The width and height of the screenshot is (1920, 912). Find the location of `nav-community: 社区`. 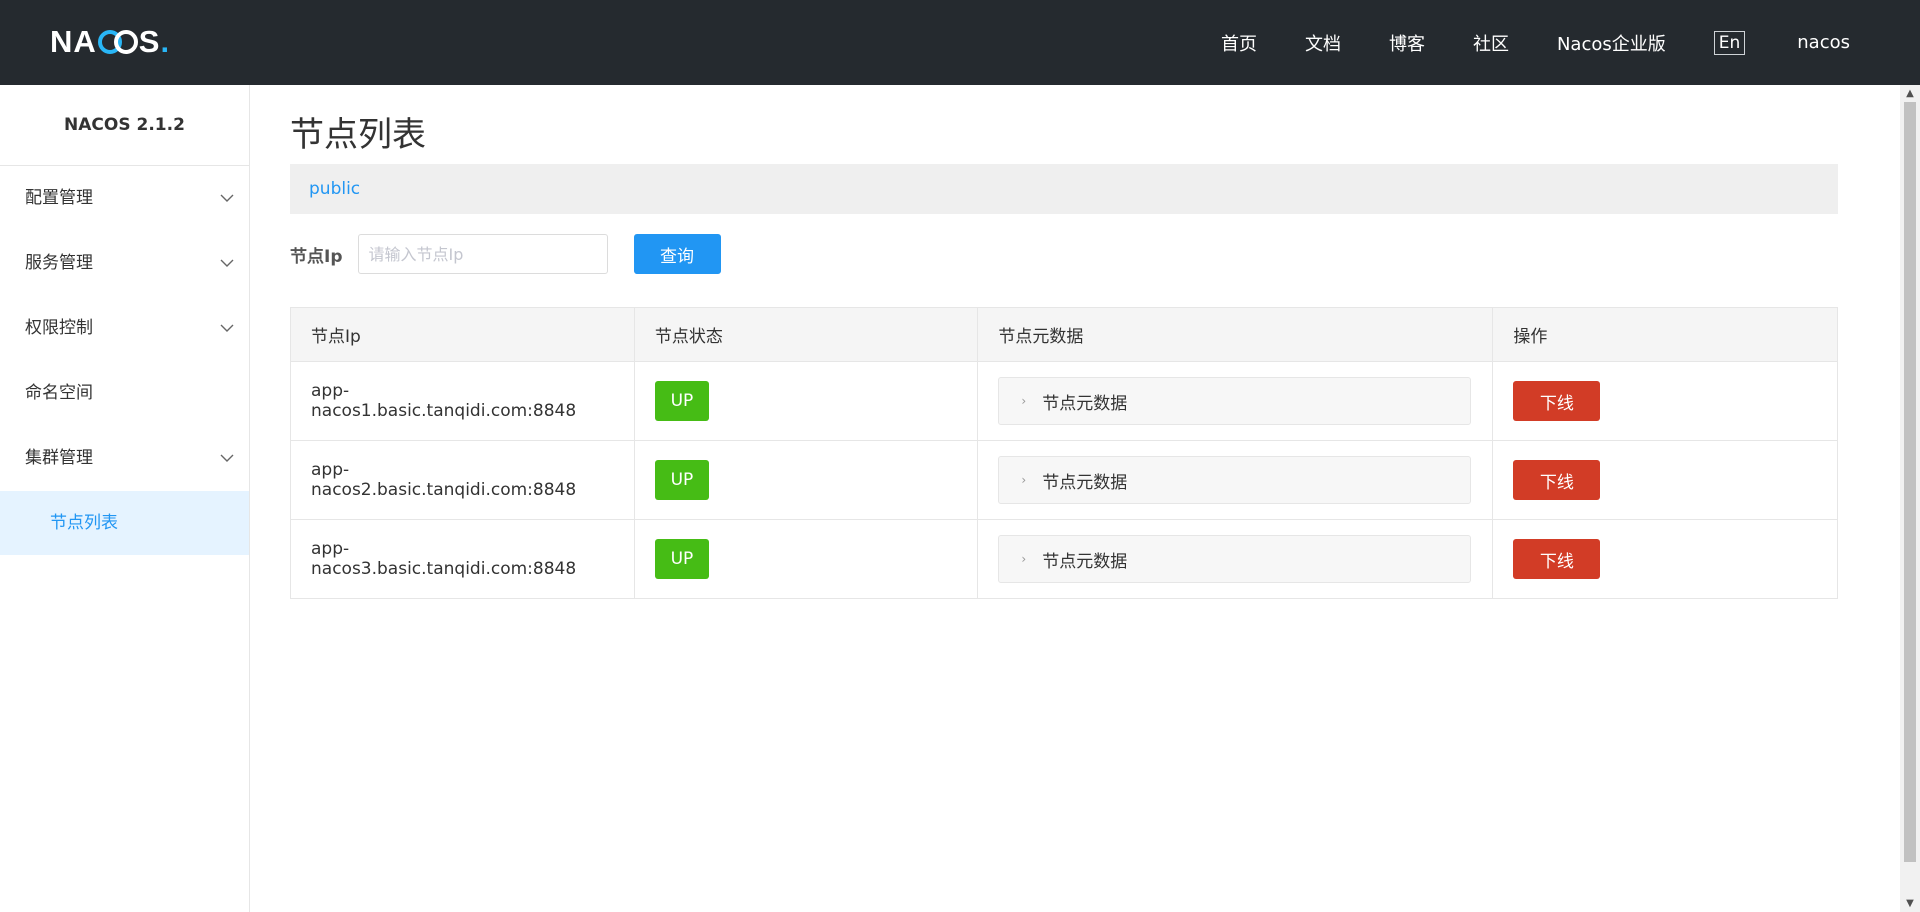

nav-community: 社区 is located at coordinates (1491, 43).